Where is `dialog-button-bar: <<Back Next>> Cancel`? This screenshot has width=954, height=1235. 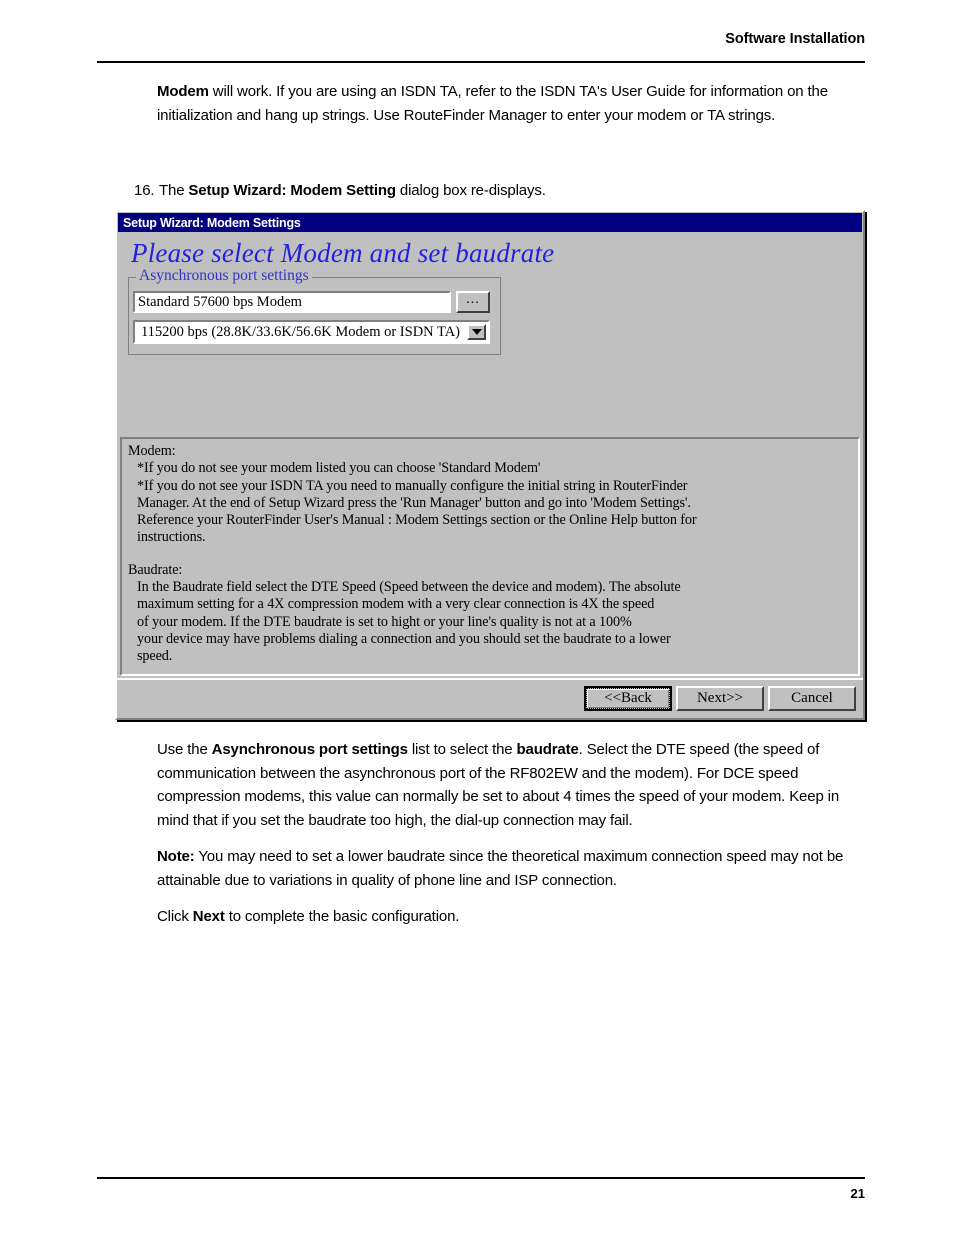
dialog-button-bar: <<Back Next>> Cancel is located at coordinates (490, 697).